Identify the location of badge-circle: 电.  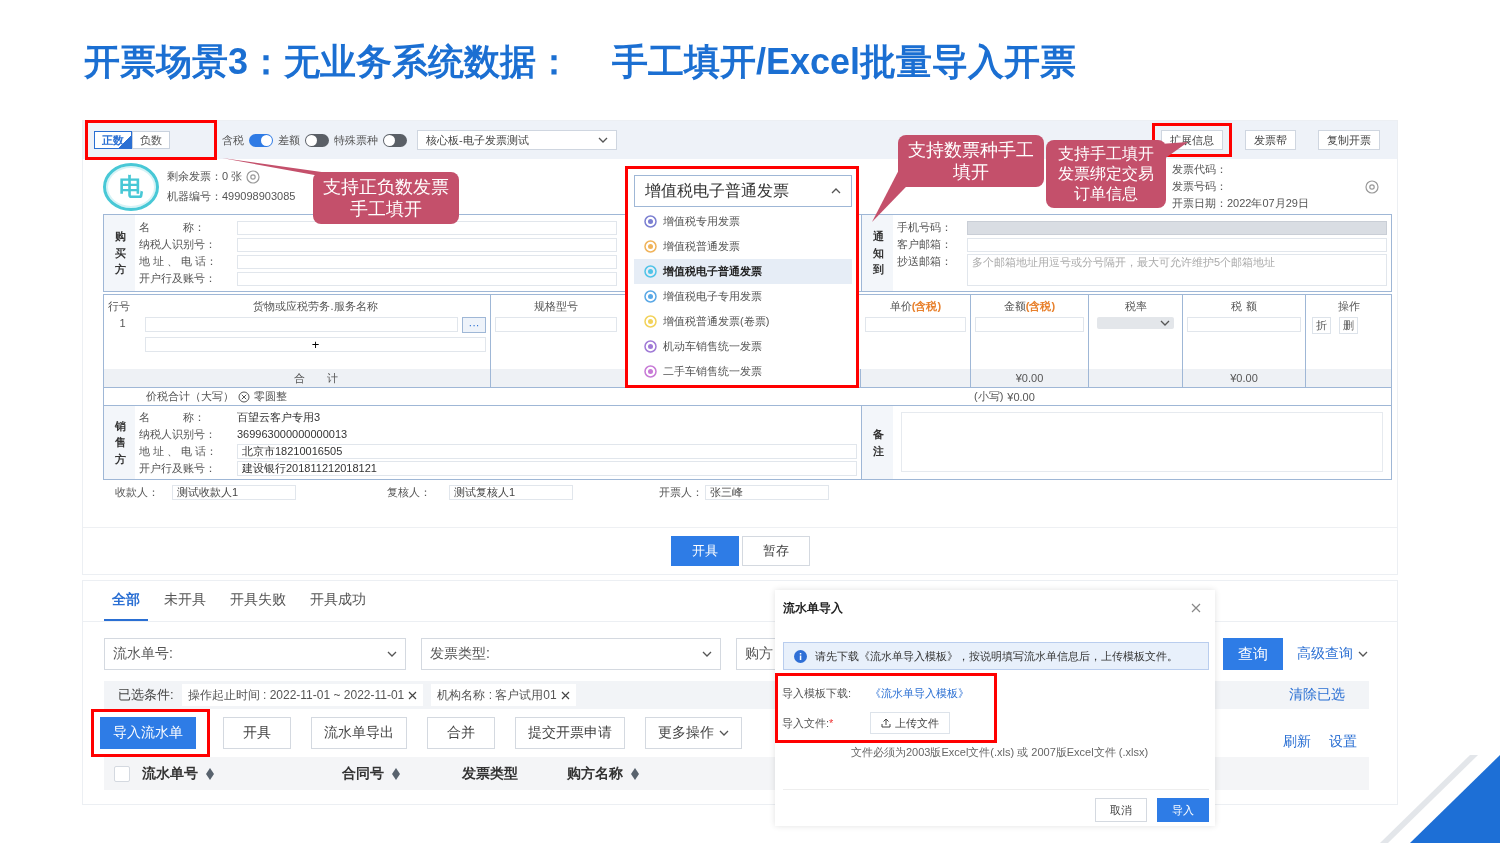
(131, 186).